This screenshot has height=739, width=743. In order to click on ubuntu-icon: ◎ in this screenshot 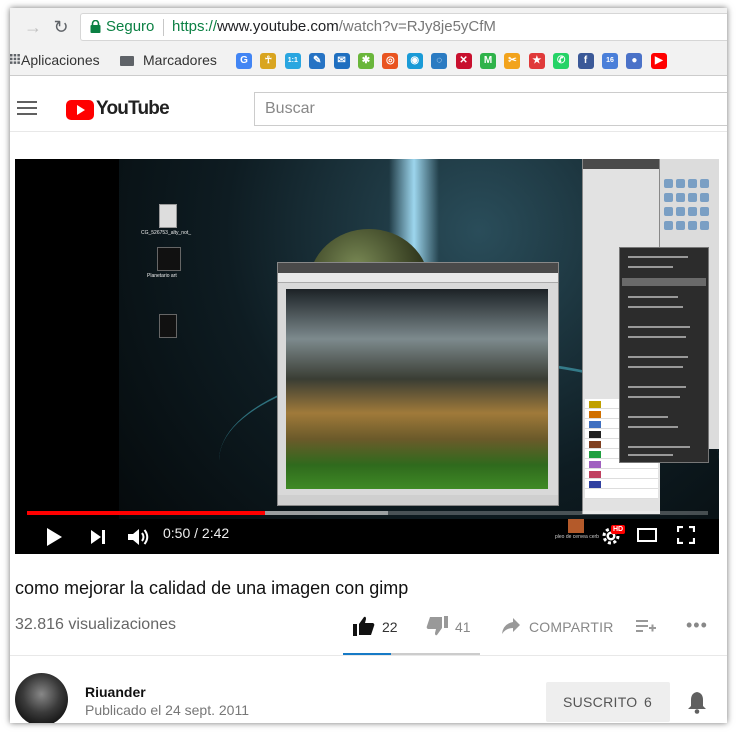, I will do `click(390, 61)`.